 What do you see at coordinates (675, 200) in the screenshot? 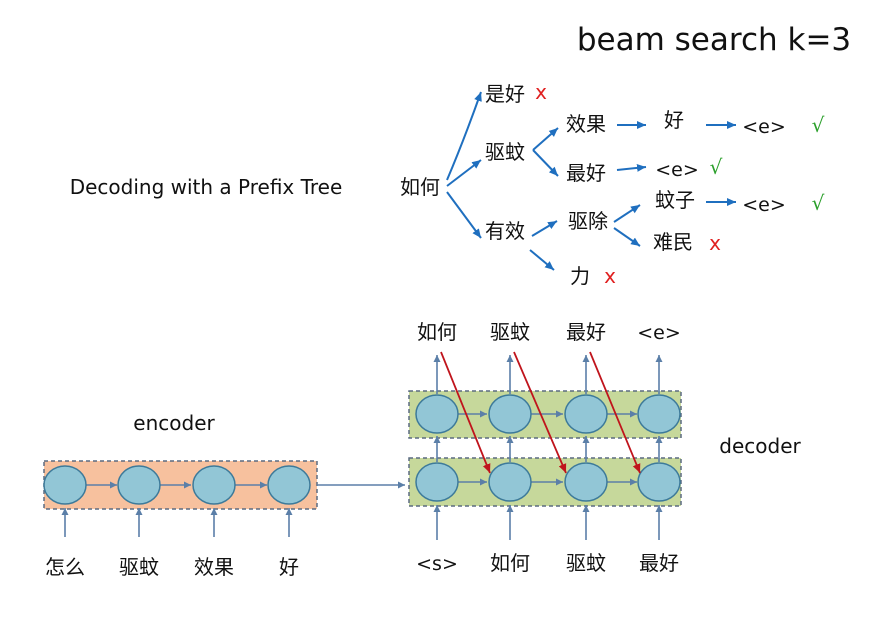
I see `tree-node: 蚊子` at bounding box center [675, 200].